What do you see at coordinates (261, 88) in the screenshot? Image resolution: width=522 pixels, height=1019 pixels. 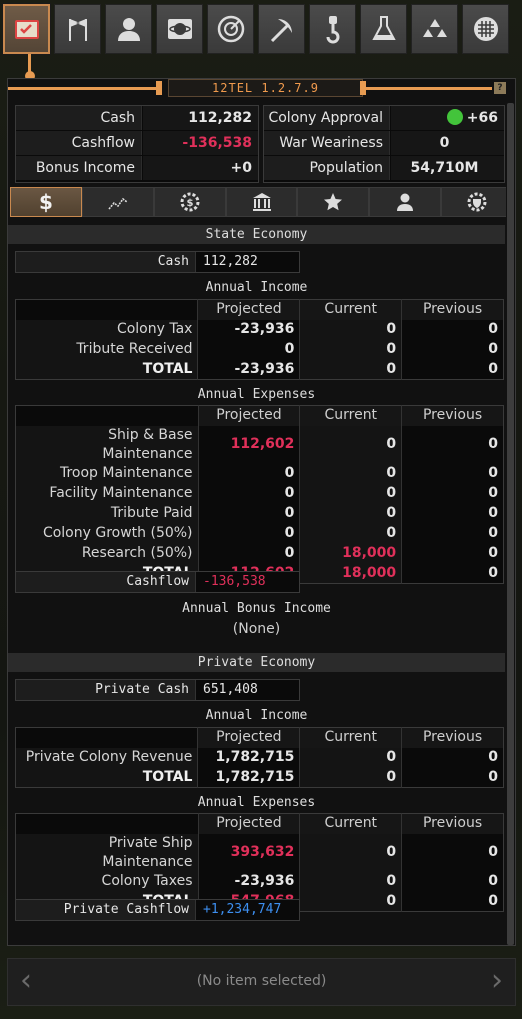 I see `panel-title-bar: 12TEL 1.2.7.9 ?` at bounding box center [261, 88].